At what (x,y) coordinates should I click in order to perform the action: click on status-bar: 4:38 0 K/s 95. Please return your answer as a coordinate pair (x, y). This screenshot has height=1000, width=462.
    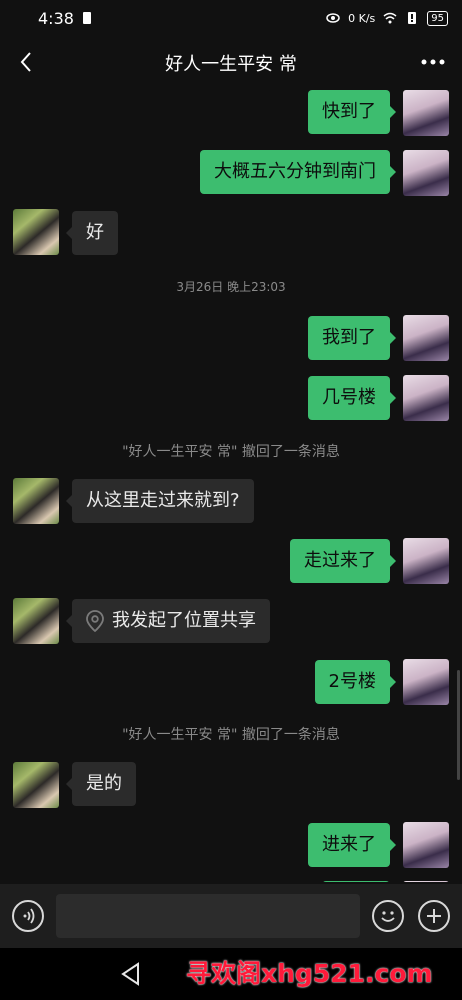
    Looking at the image, I should click on (231, 18).